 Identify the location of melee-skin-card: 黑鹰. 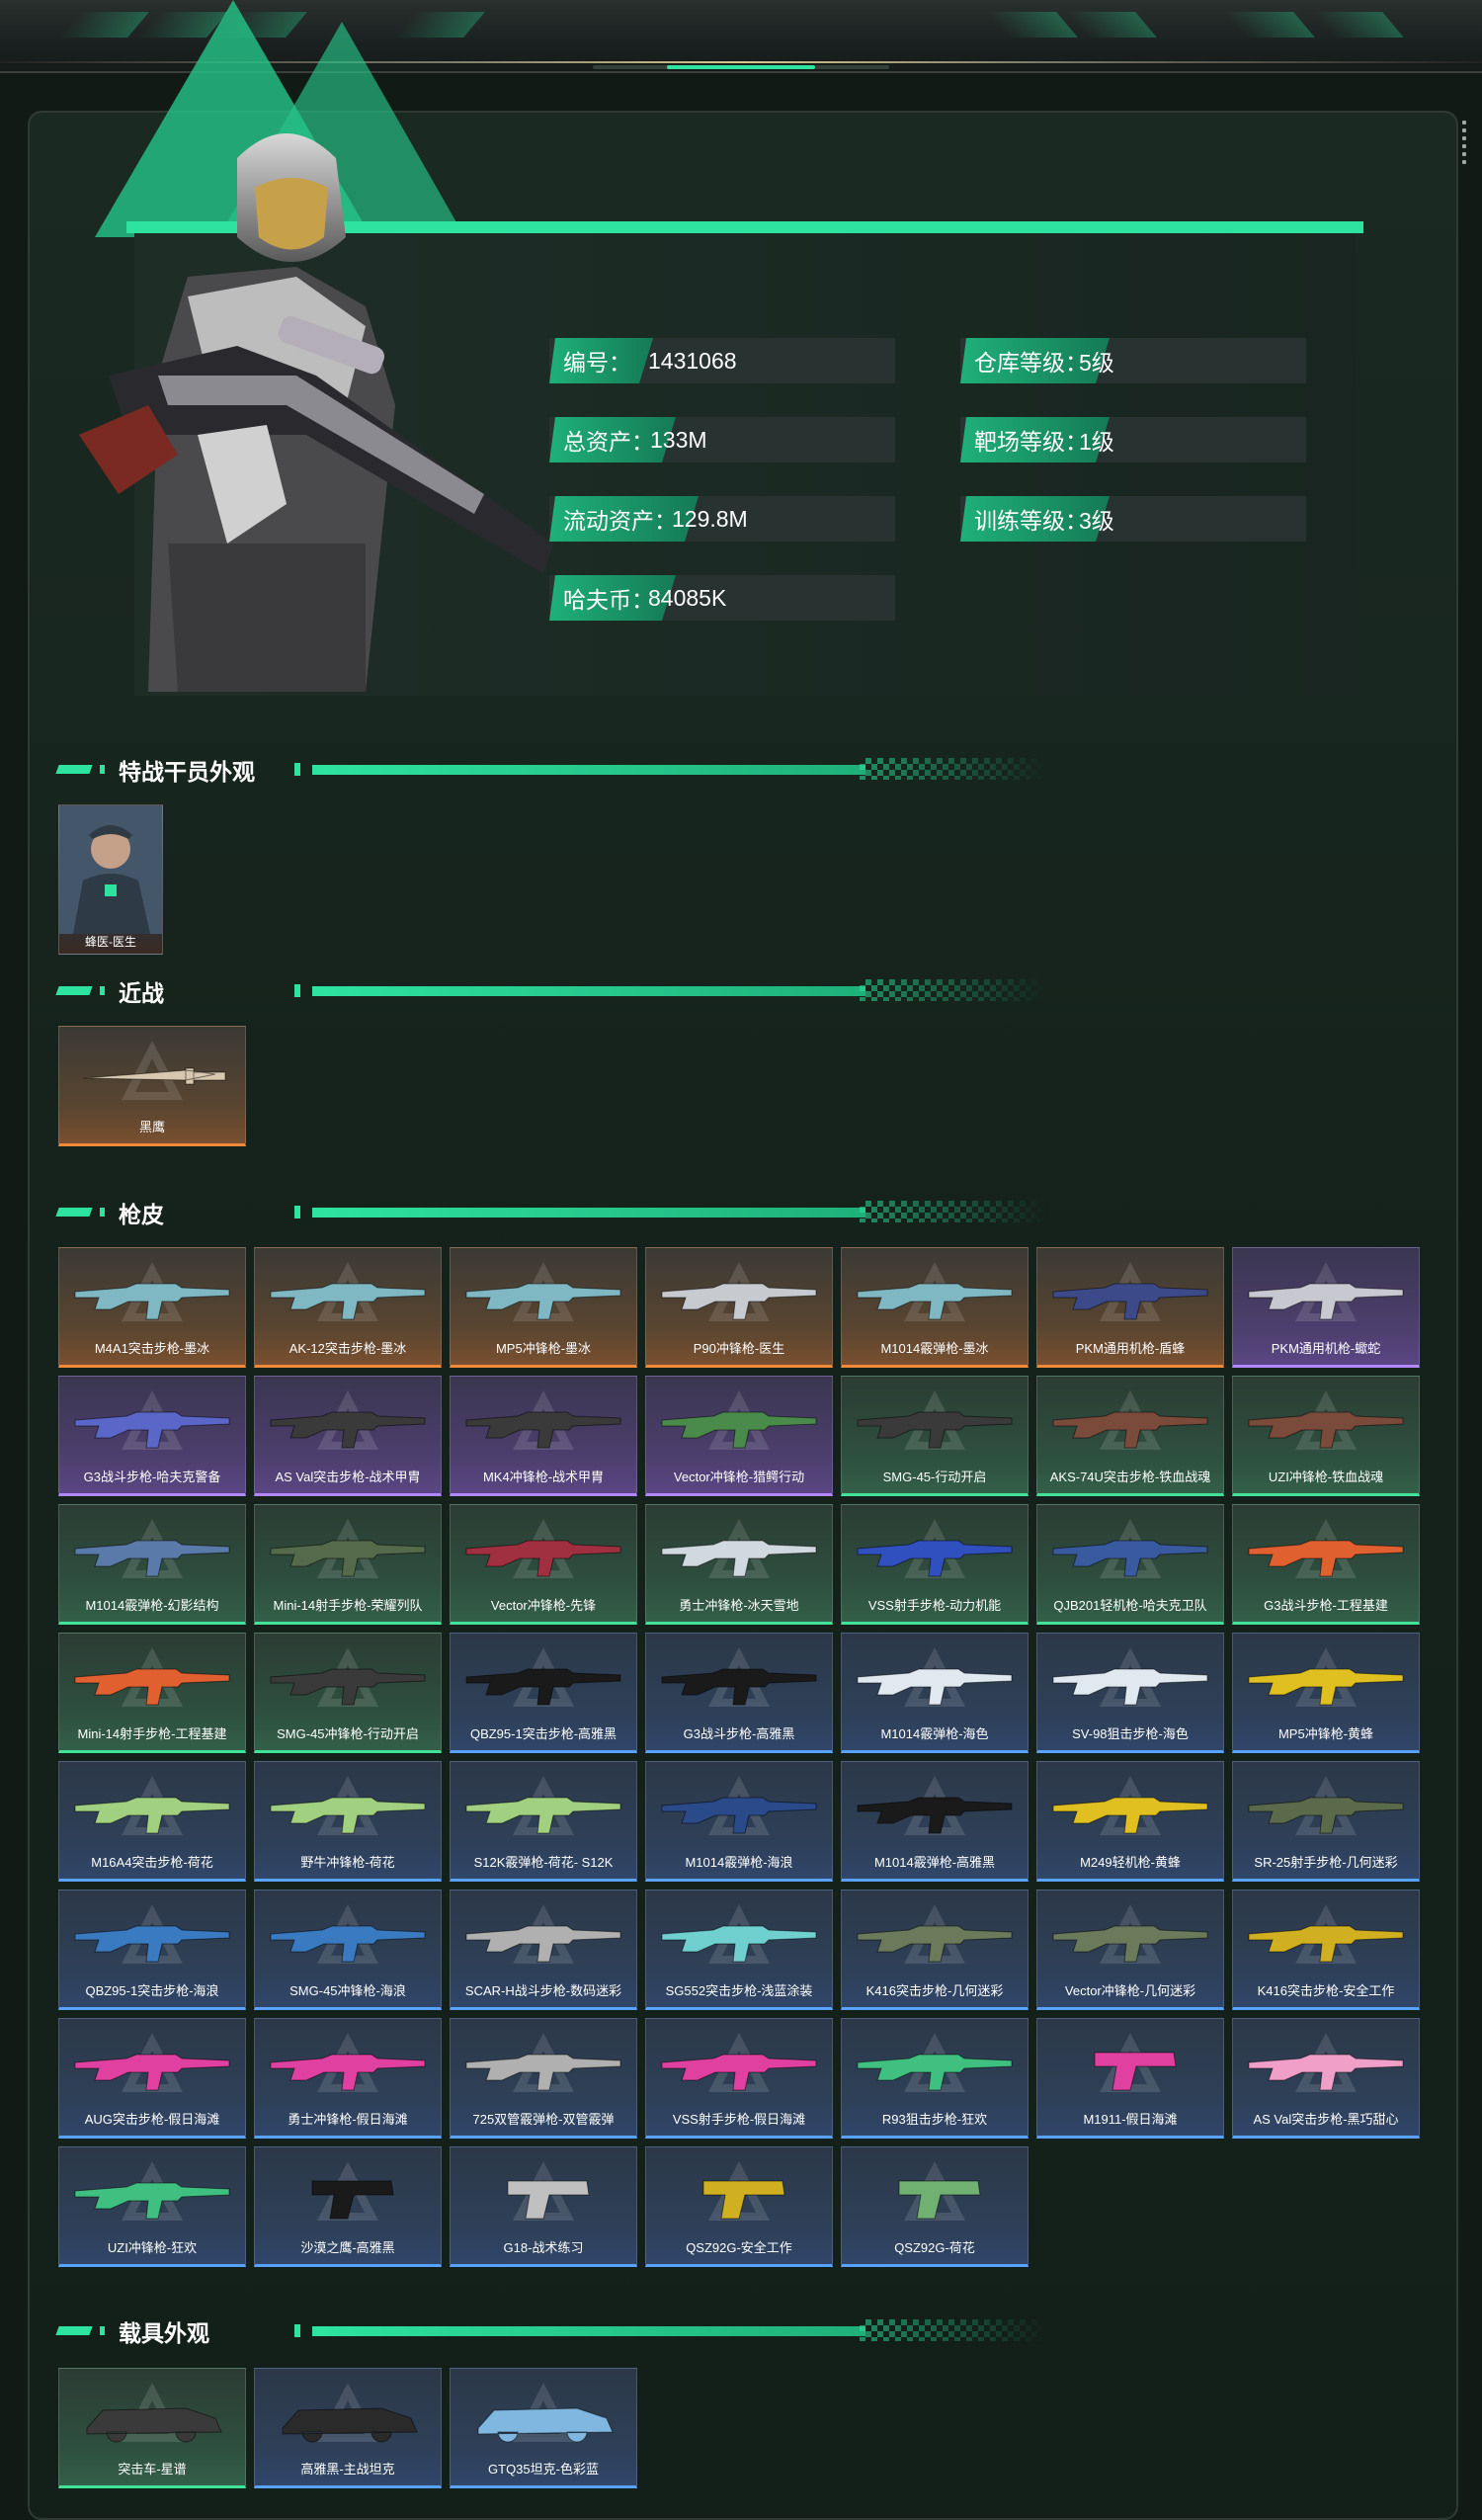
(152, 1086).